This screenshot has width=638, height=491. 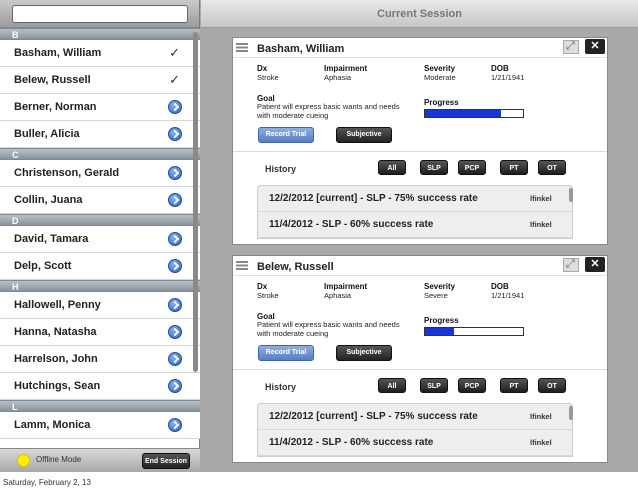 What do you see at coordinates (500, 68) in the screenshot?
I see `dob-label: DOB` at bounding box center [500, 68].